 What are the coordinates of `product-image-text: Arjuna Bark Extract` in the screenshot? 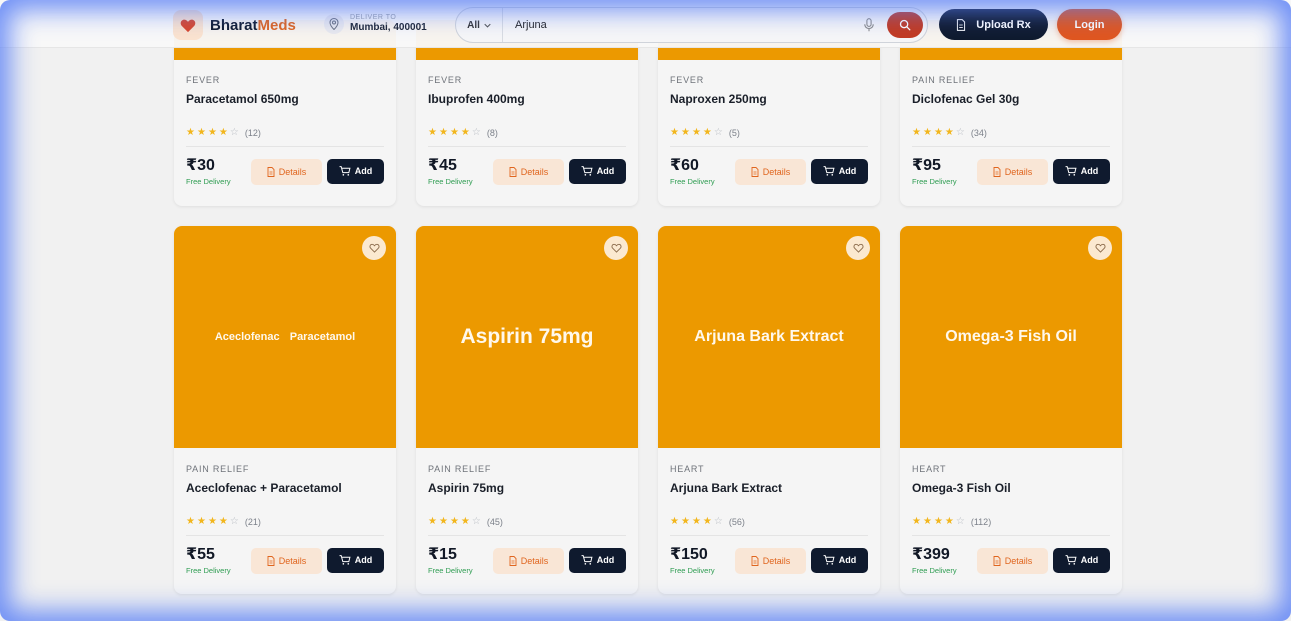 It's located at (769, 336).